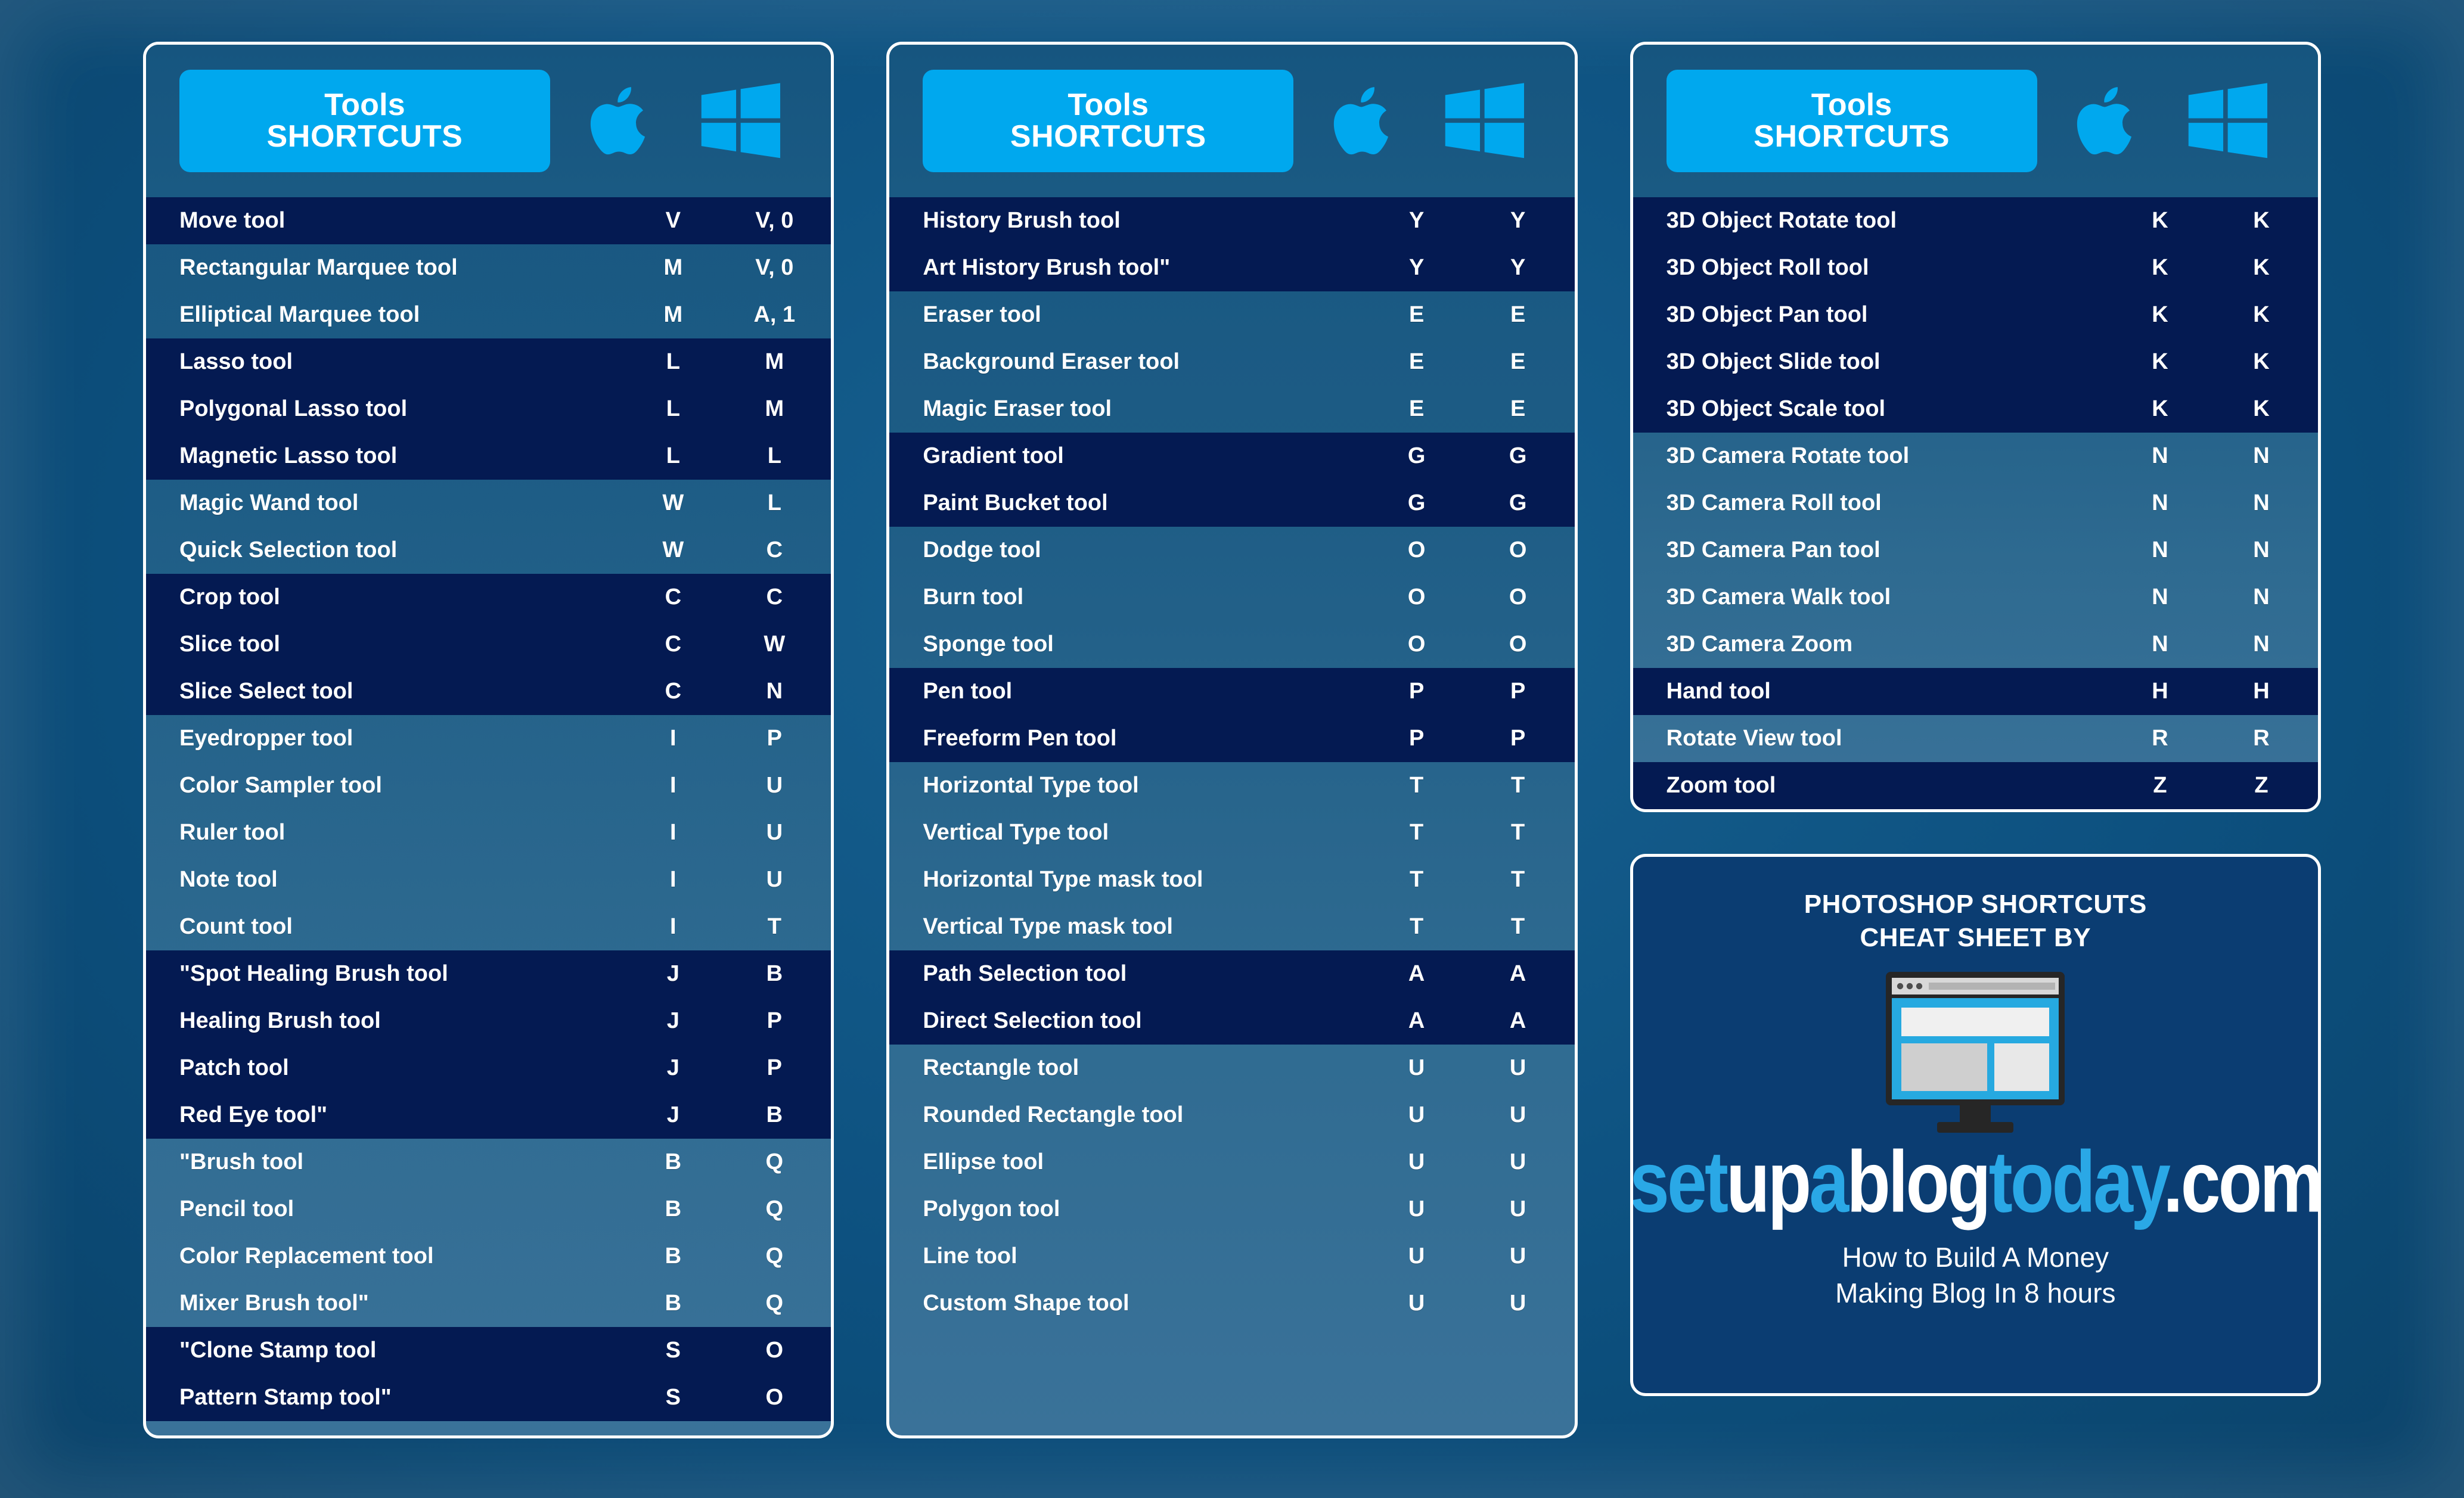  Describe the element at coordinates (1679, 1182) in the screenshot. I see `logo-part: set` at that location.